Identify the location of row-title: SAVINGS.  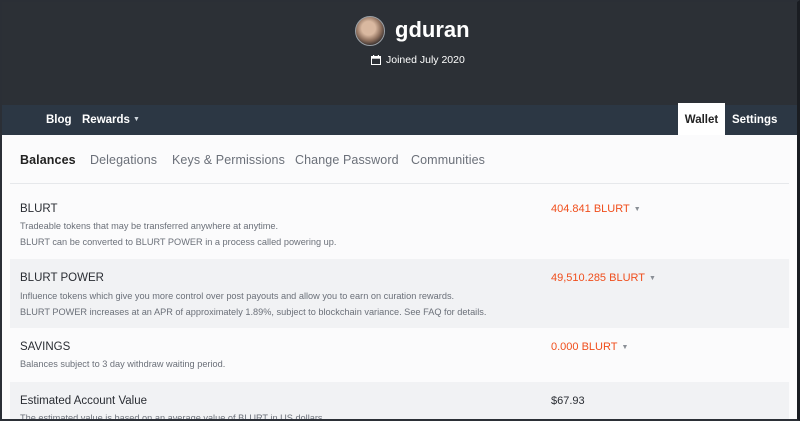
(45, 347).